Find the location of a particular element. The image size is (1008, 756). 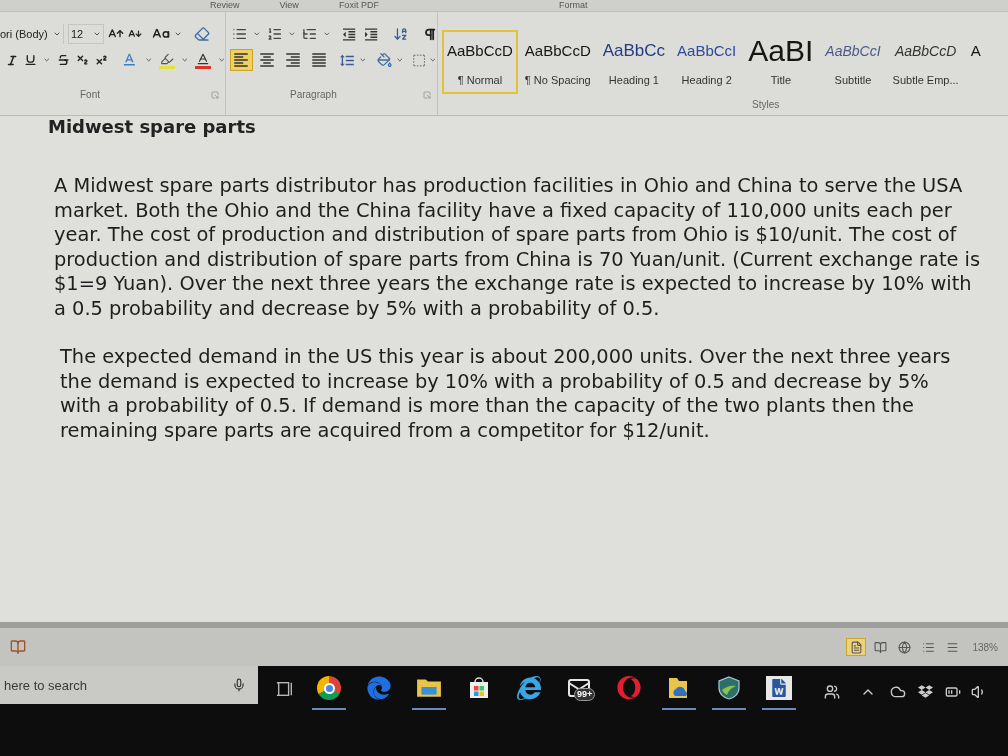

battery-icon is located at coordinates (953, 692).